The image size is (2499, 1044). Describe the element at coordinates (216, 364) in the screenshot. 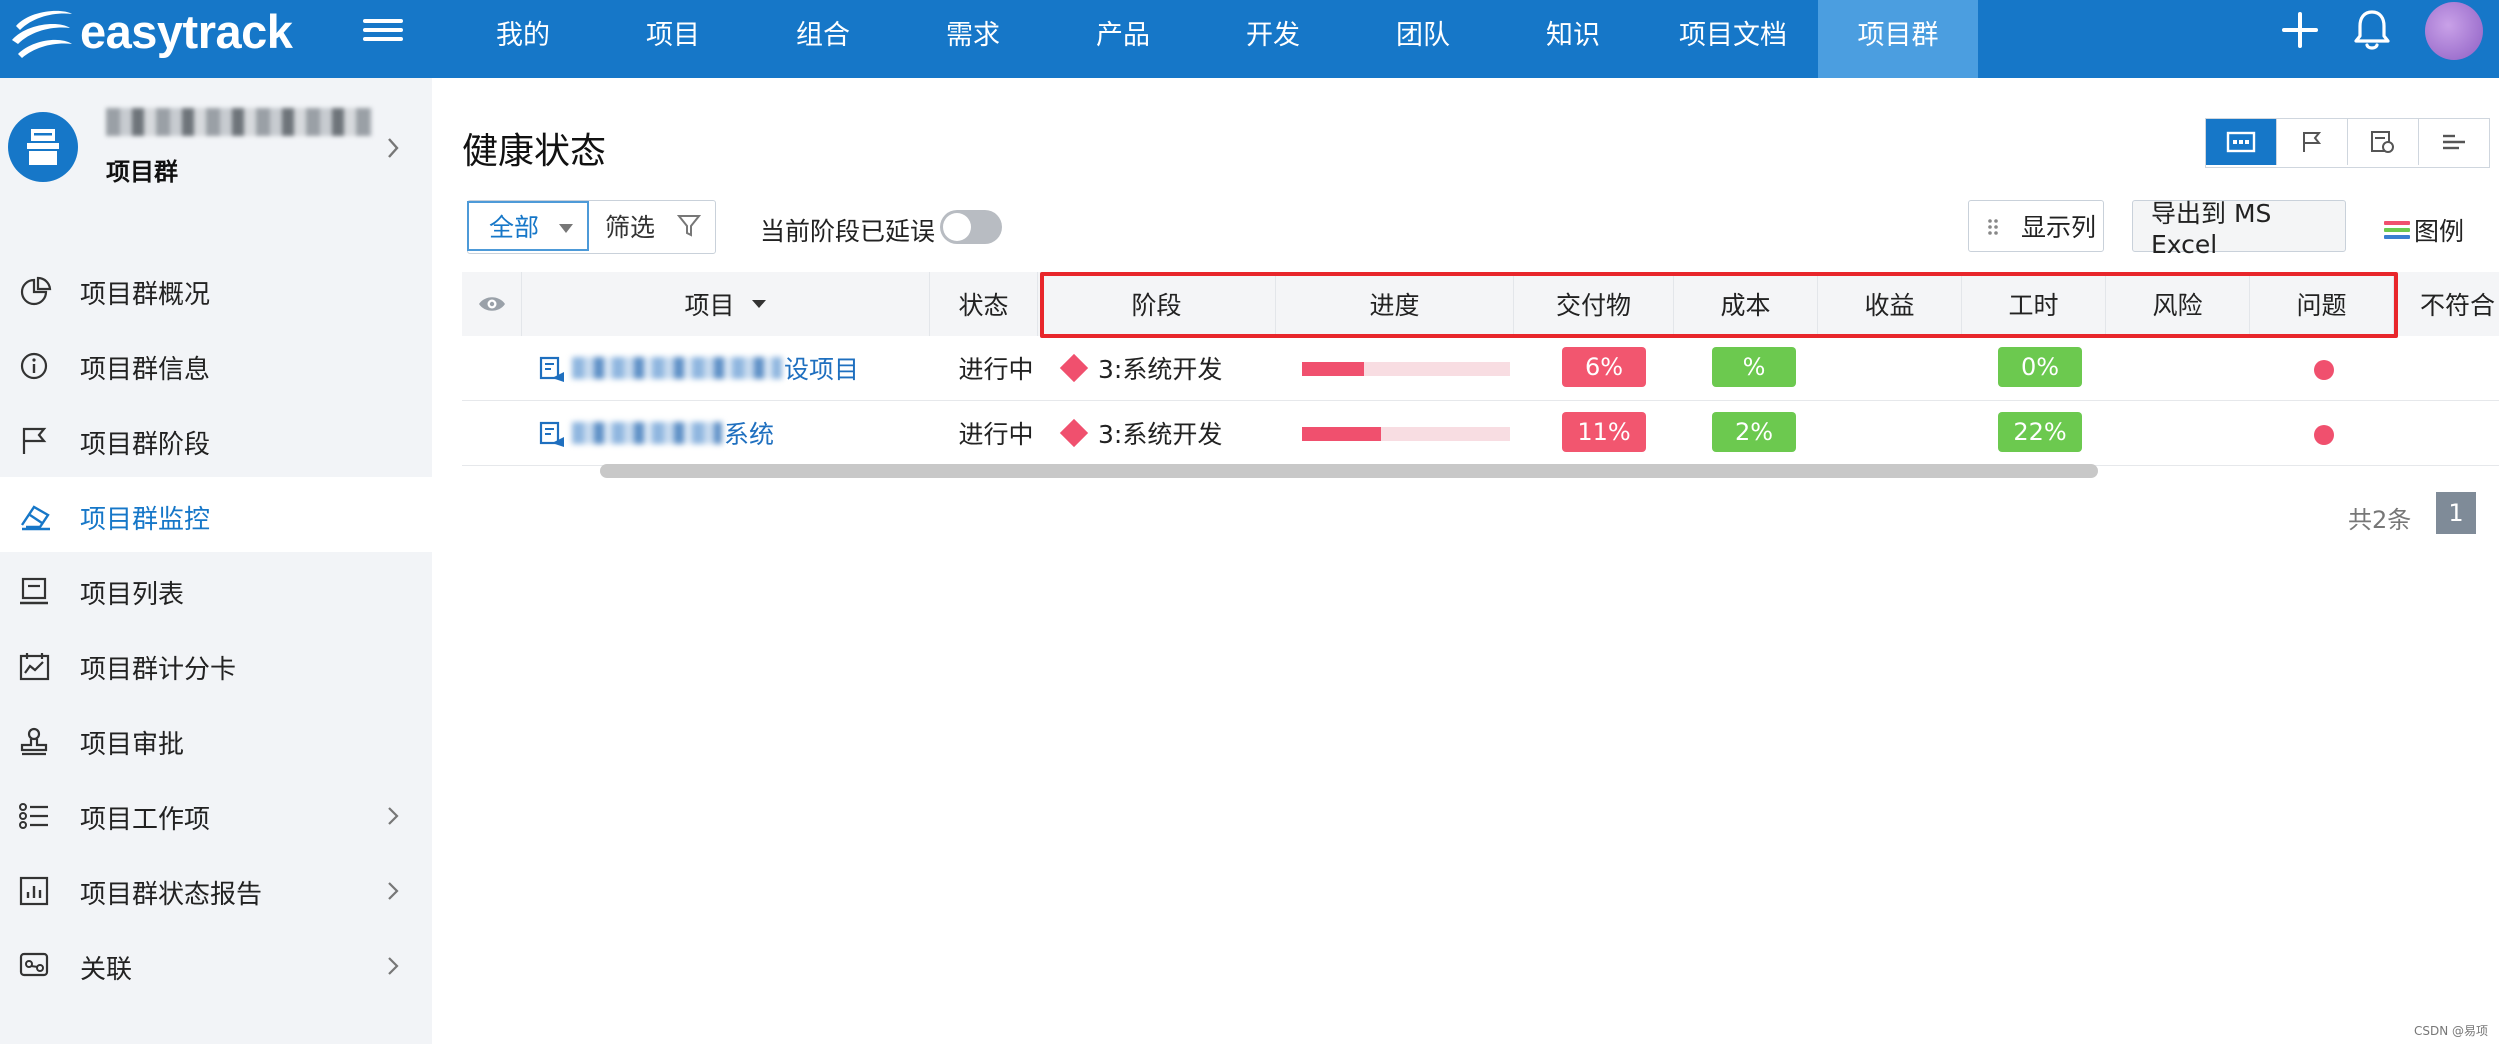

I see `sidebar-item-1: 项目群信息` at that location.